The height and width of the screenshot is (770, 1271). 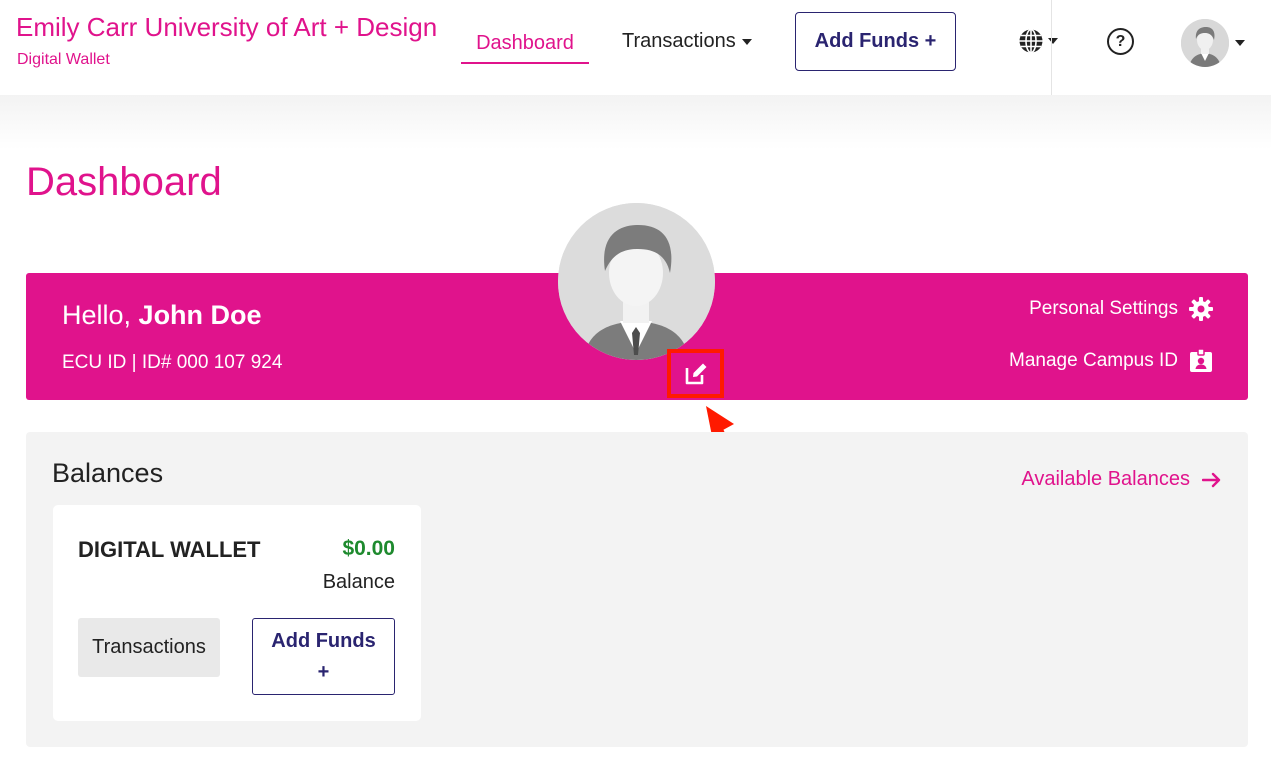 I want to click on manage-campus-id-link: Manage Campus ID, so click(x=1111, y=361).